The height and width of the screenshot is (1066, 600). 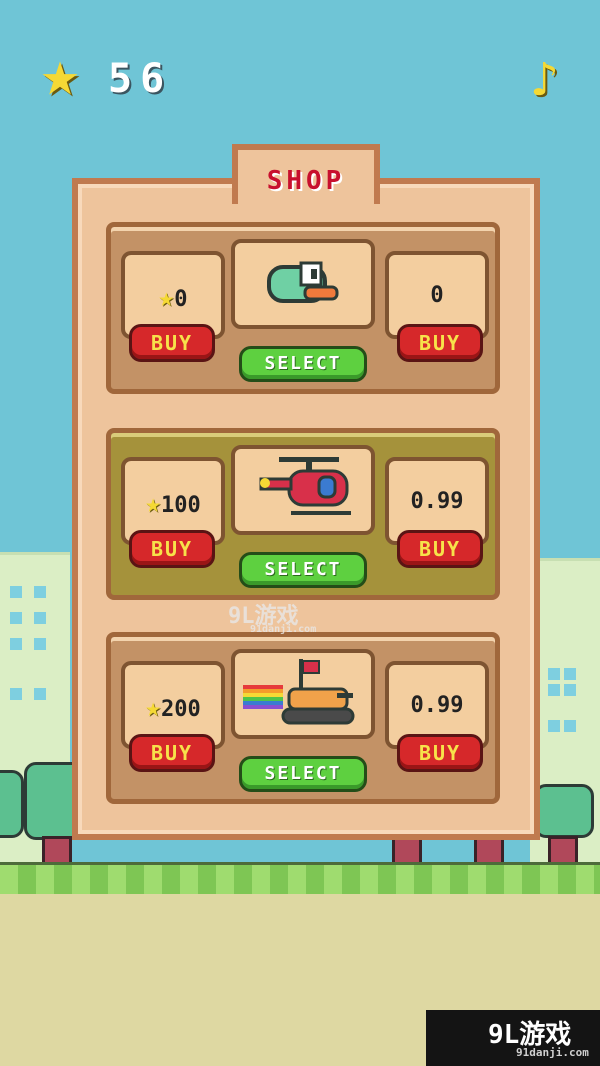 I want to click on shop-item-helicopter: ★100 0.99 BUY SELECT BUY, so click(x=303, y=514).